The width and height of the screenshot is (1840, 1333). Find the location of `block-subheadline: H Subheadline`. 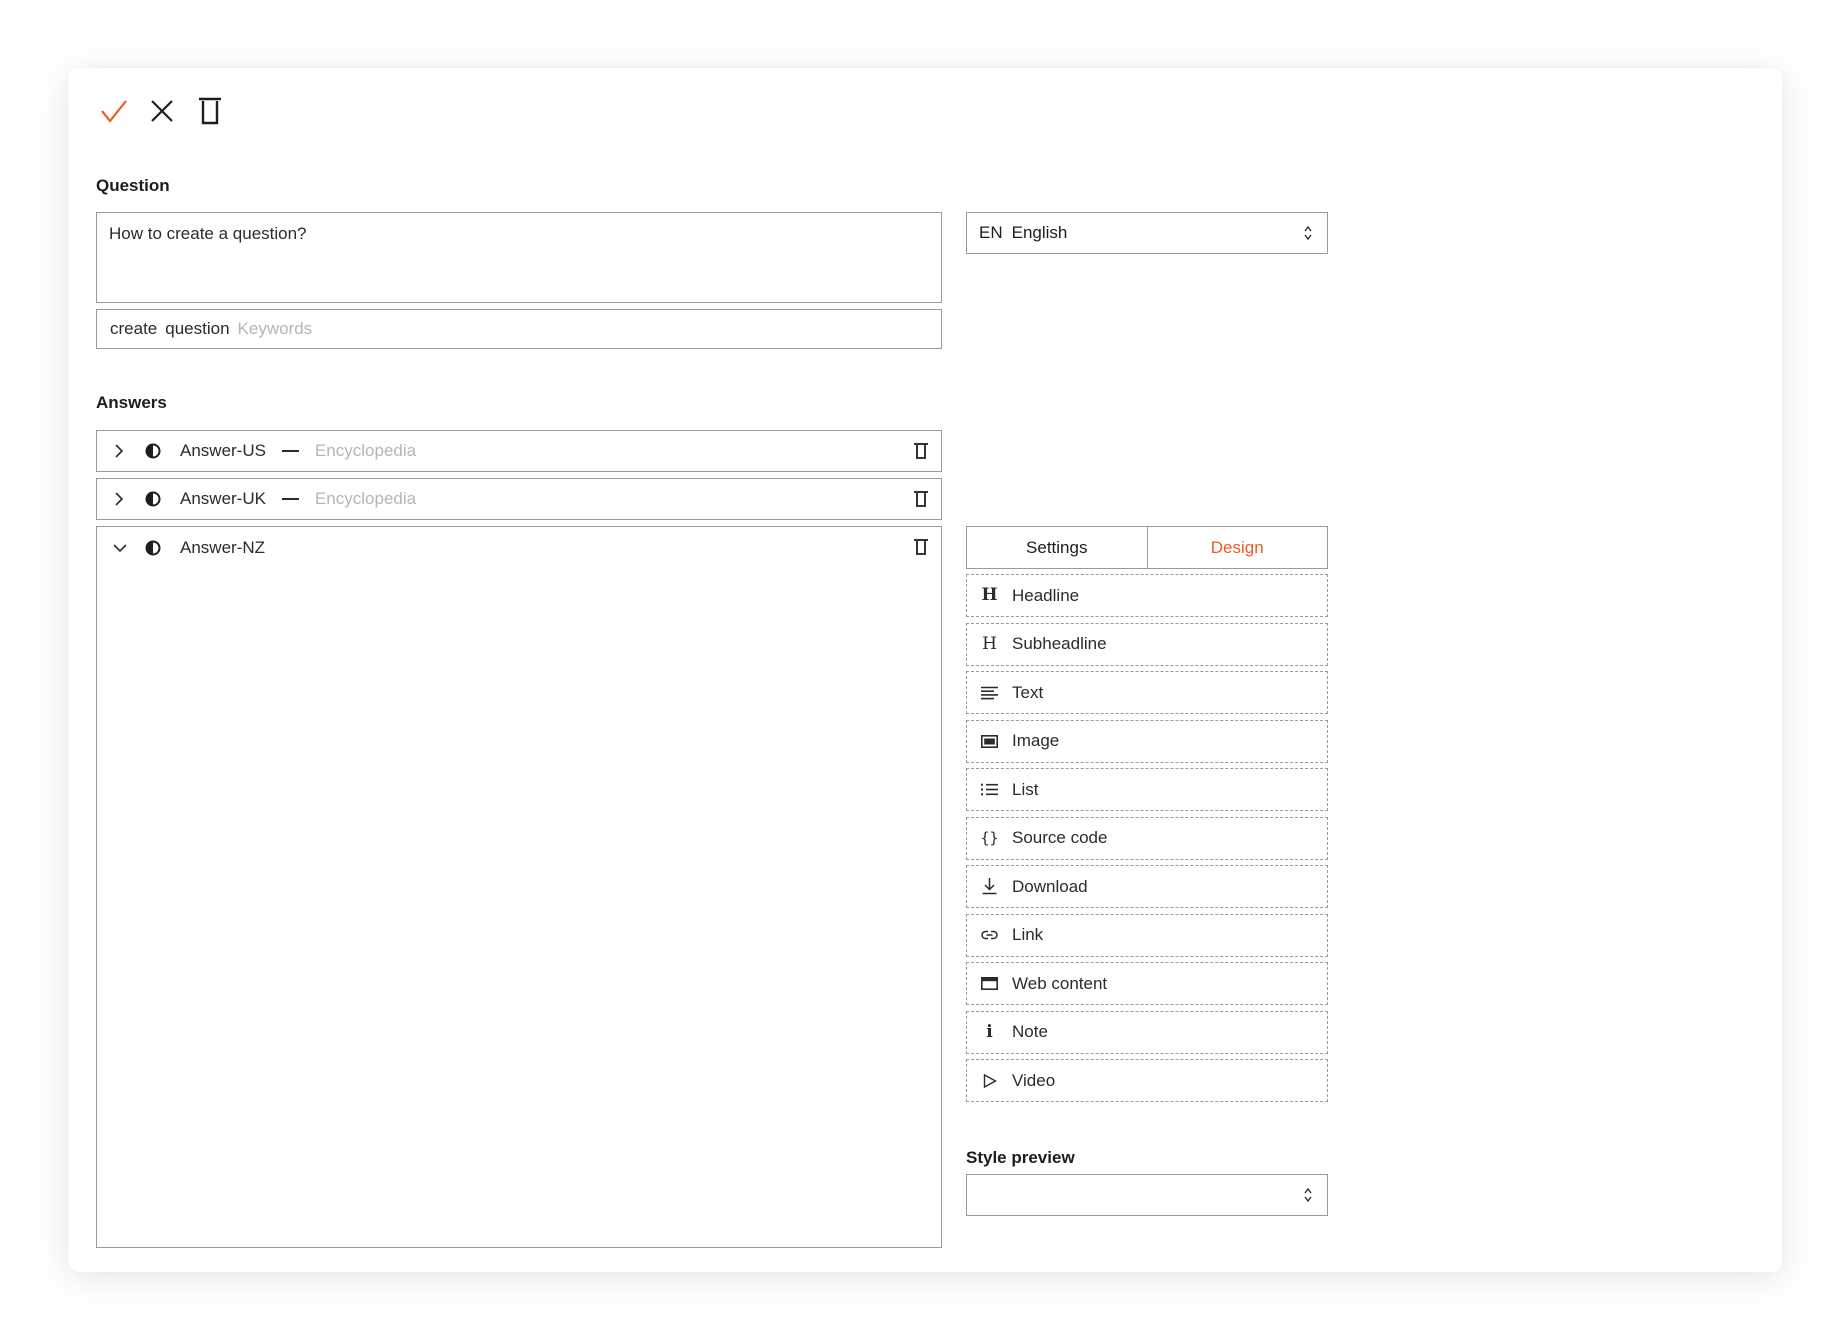

block-subheadline: H Subheadline is located at coordinates (1147, 644).